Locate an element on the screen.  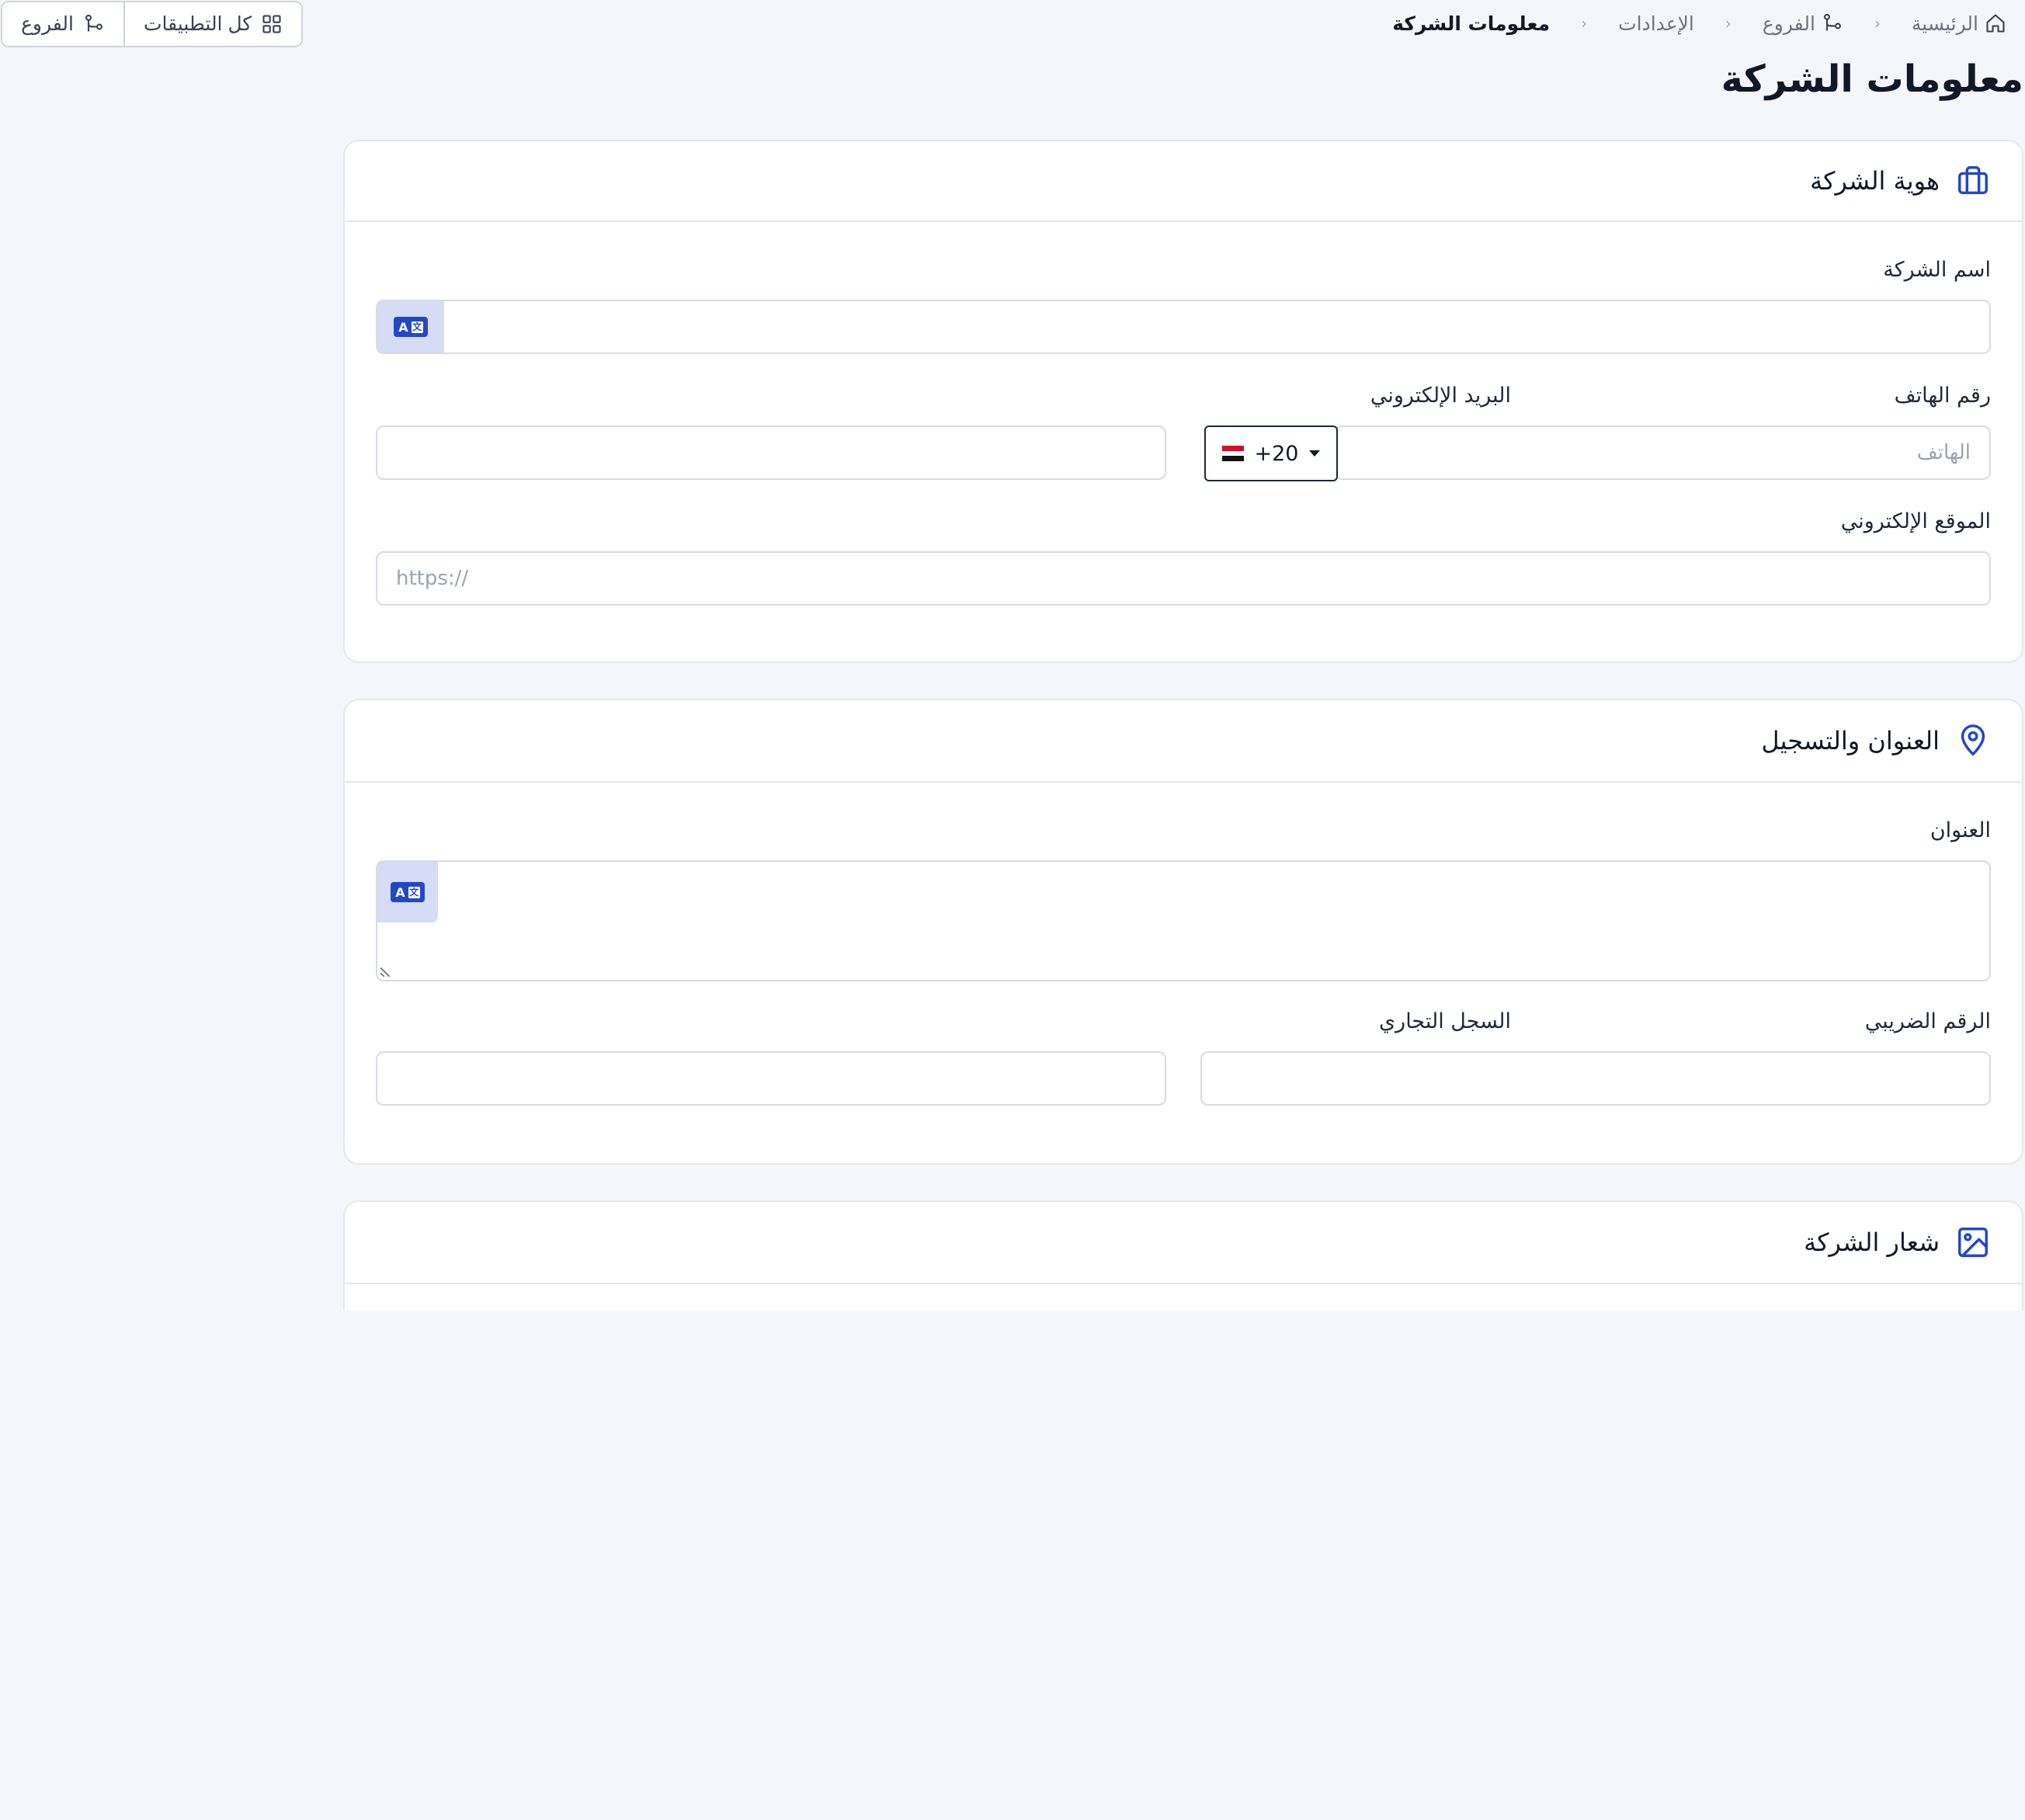
briefcase-icon is located at coordinates (1973, 180).